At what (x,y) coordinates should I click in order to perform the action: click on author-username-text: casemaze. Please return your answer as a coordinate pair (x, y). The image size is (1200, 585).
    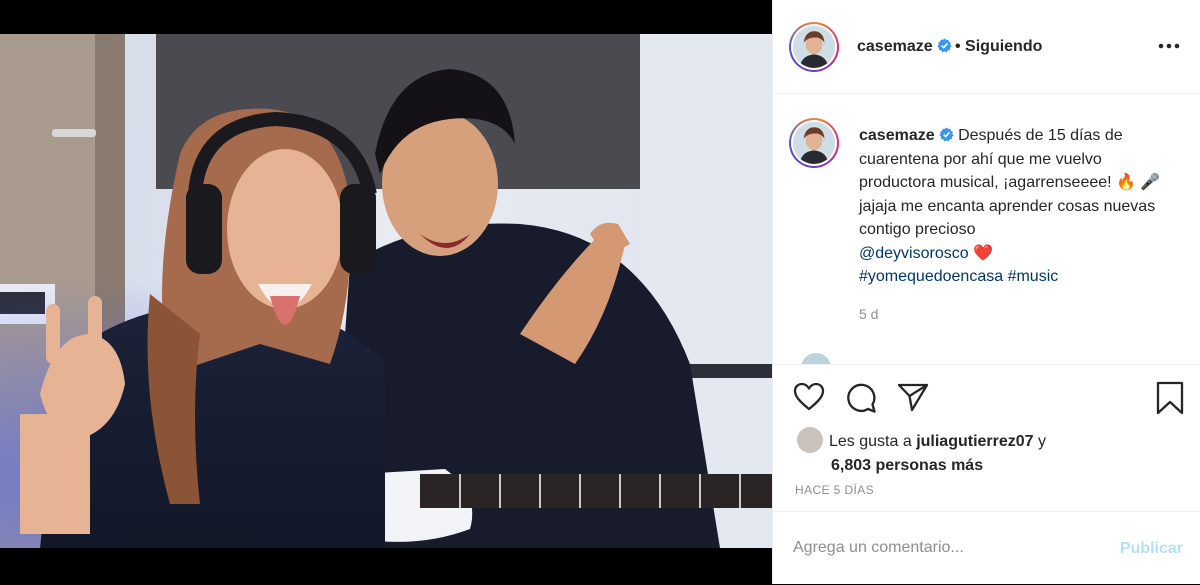
    Looking at the image, I should click on (895, 46).